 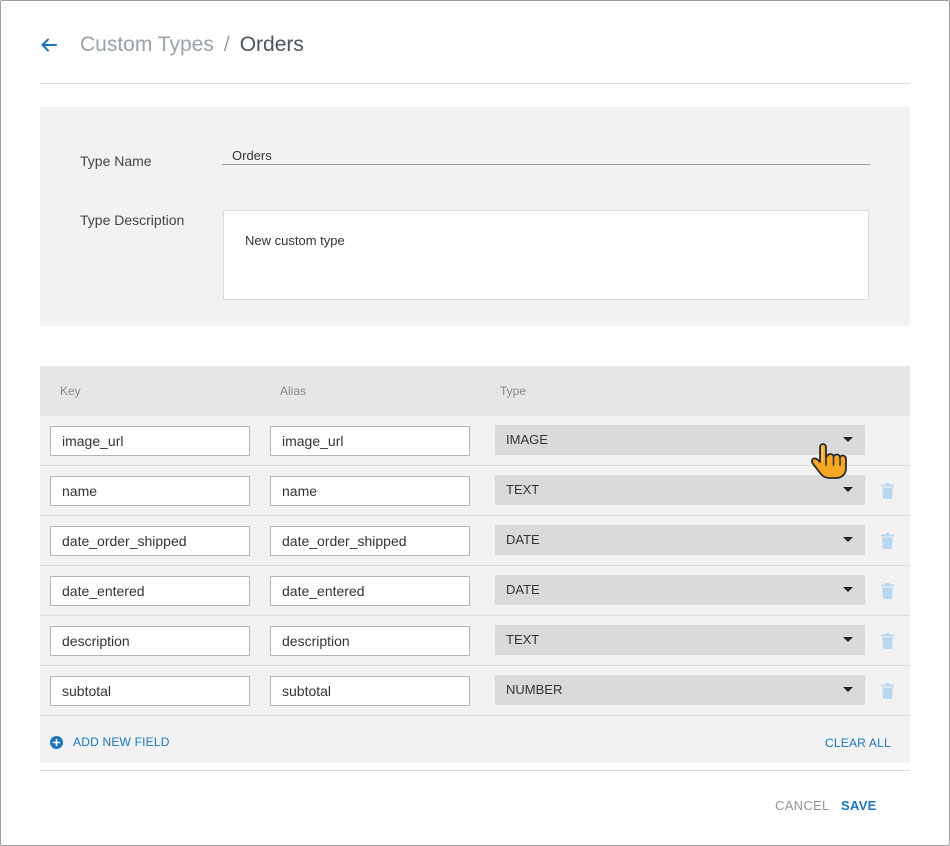 What do you see at coordinates (116, 161) in the screenshot?
I see `type-name-label: Type Name` at bounding box center [116, 161].